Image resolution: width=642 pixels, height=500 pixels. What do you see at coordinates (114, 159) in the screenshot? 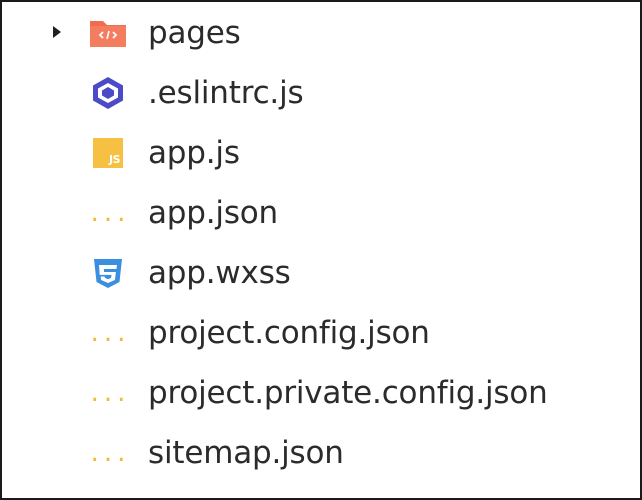
I see `javascript-badge-text: JS` at bounding box center [114, 159].